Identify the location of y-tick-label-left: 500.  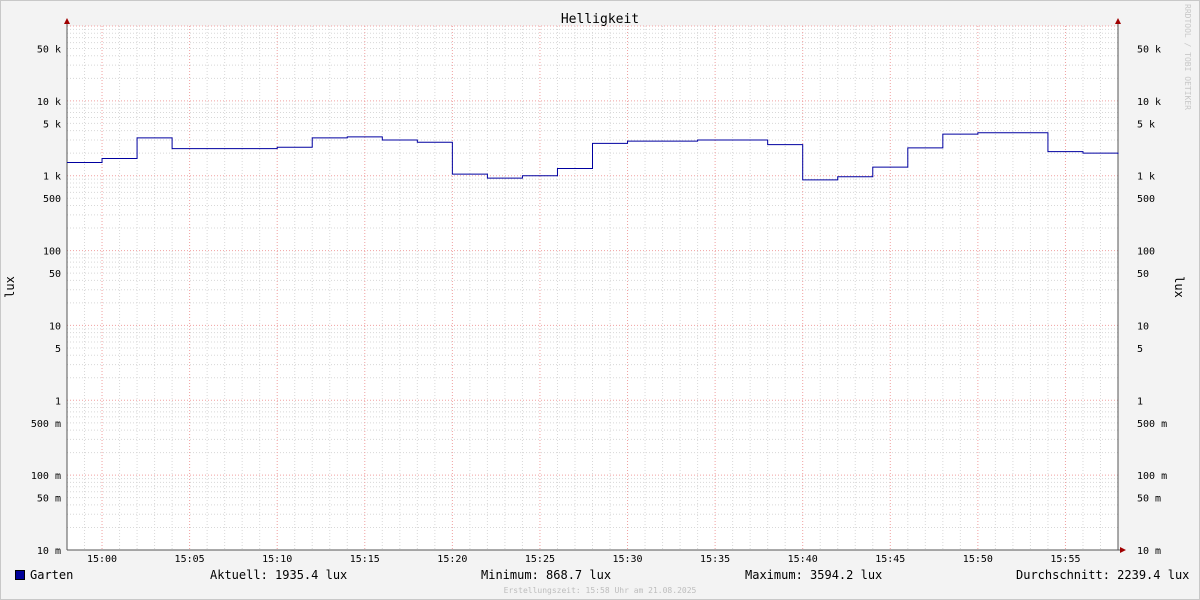
(52, 199).